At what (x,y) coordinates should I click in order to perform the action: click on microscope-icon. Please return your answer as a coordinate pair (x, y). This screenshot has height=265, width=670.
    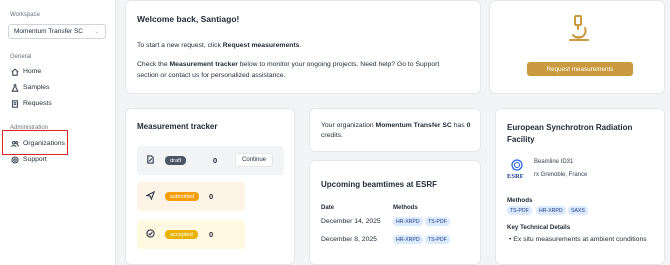
    Looking at the image, I should click on (579, 28).